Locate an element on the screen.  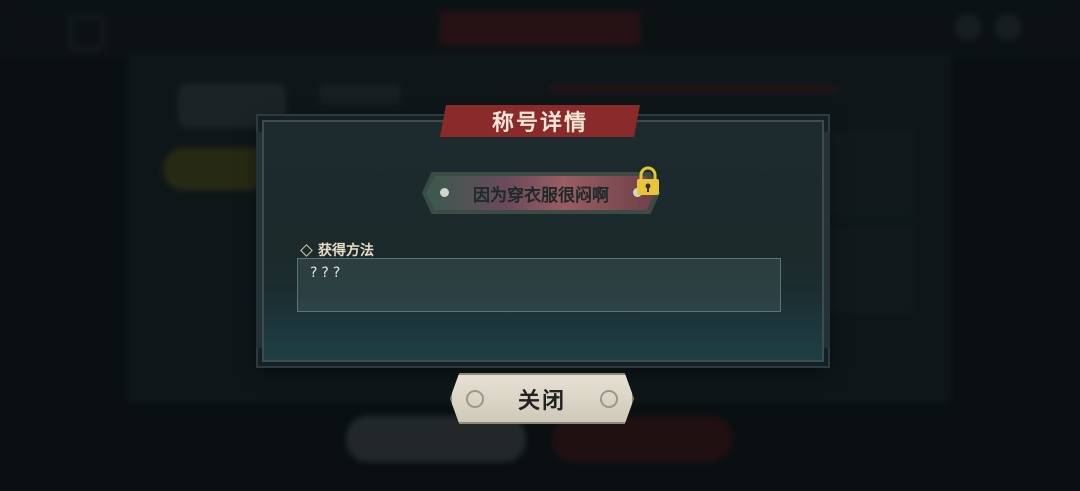
title-badge: 因为穿衣服很闷啊 is located at coordinates (541, 193).